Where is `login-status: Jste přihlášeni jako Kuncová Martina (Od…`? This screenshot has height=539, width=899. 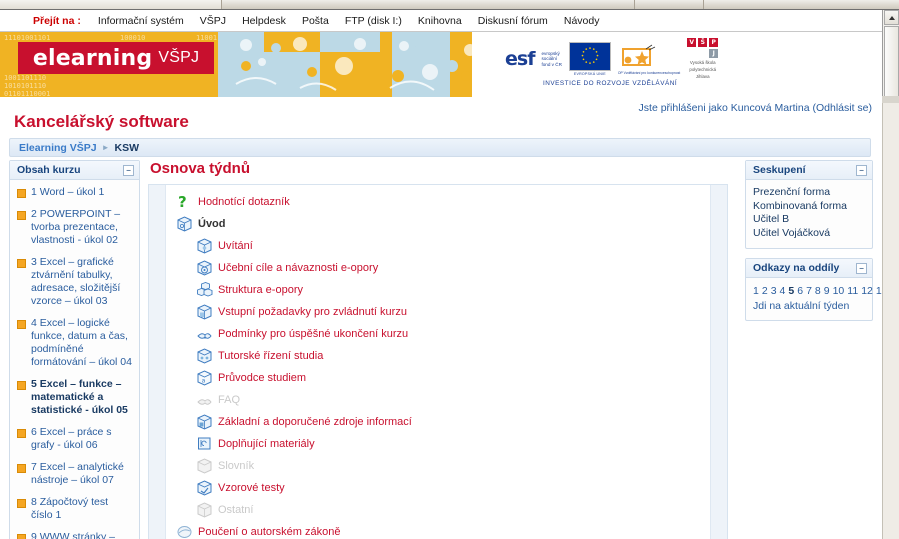
login-status: Jste přihlášeni jako Kuncová Martina (Od… is located at coordinates (755, 108).